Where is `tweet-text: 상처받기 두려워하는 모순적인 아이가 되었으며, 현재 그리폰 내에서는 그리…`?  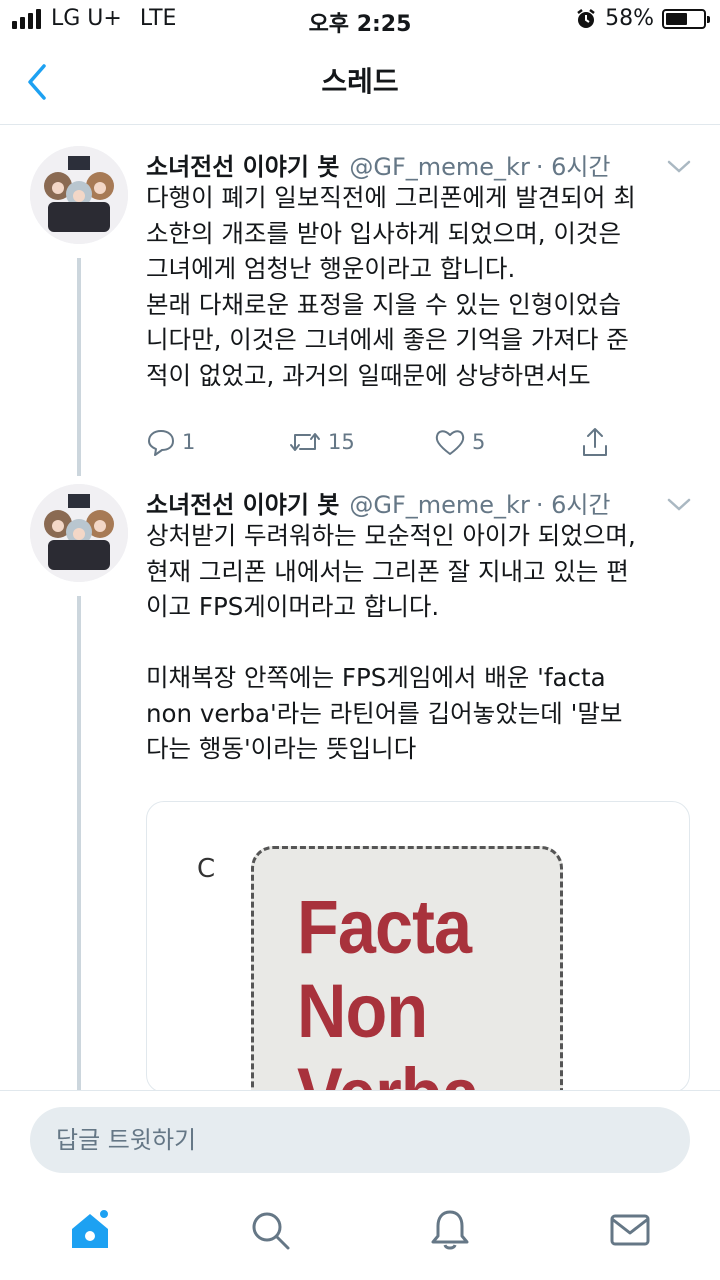 tweet-text: 상처받기 두려워하는 모순적인 아이가 되었으며, 현재 그리폰 내에서는 그리… is located at coordinates (391, 642).